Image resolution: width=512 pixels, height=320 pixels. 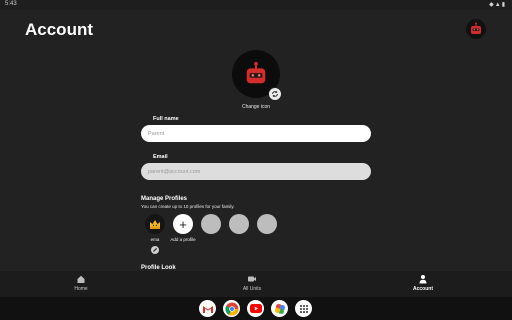 What do you see at coordinates (155, 239) in the screenshot?
I see `profile-ema-label: ema` at bounding box center [155, 239].